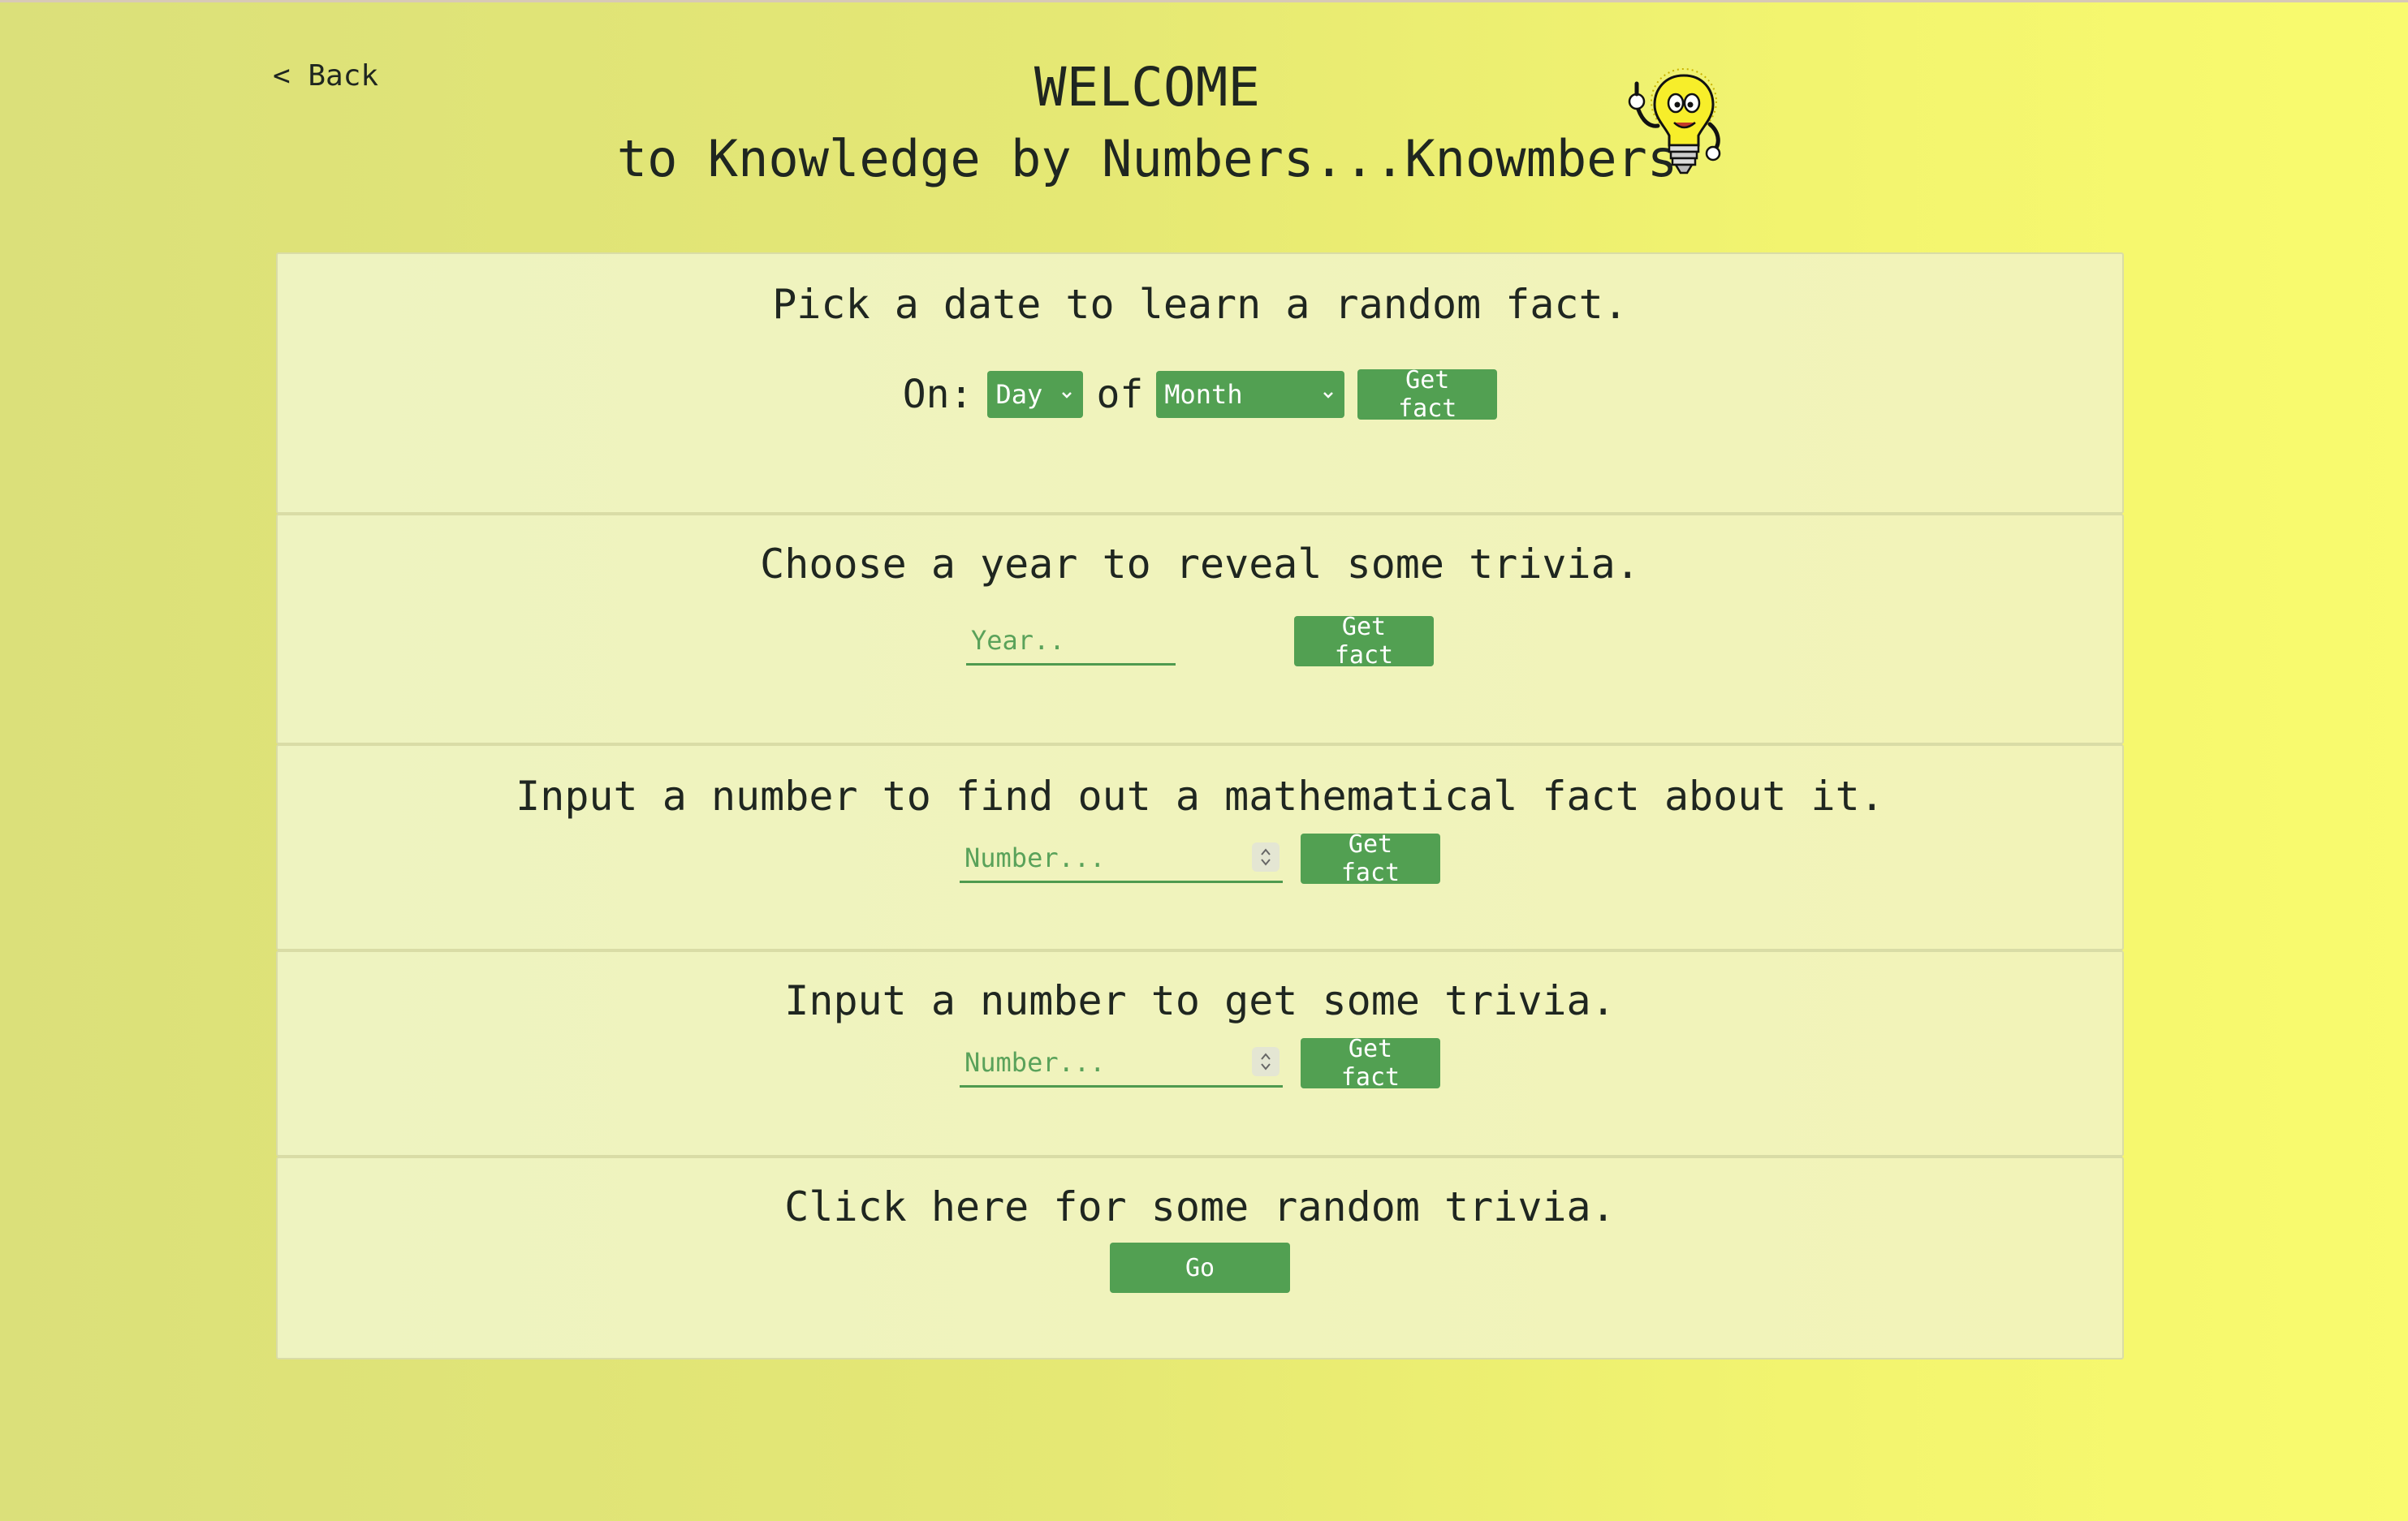 The width and height of the screenshot is (2408, 1521). I want to click on date-get-fact-button: Get fact, so click(1427, 394).